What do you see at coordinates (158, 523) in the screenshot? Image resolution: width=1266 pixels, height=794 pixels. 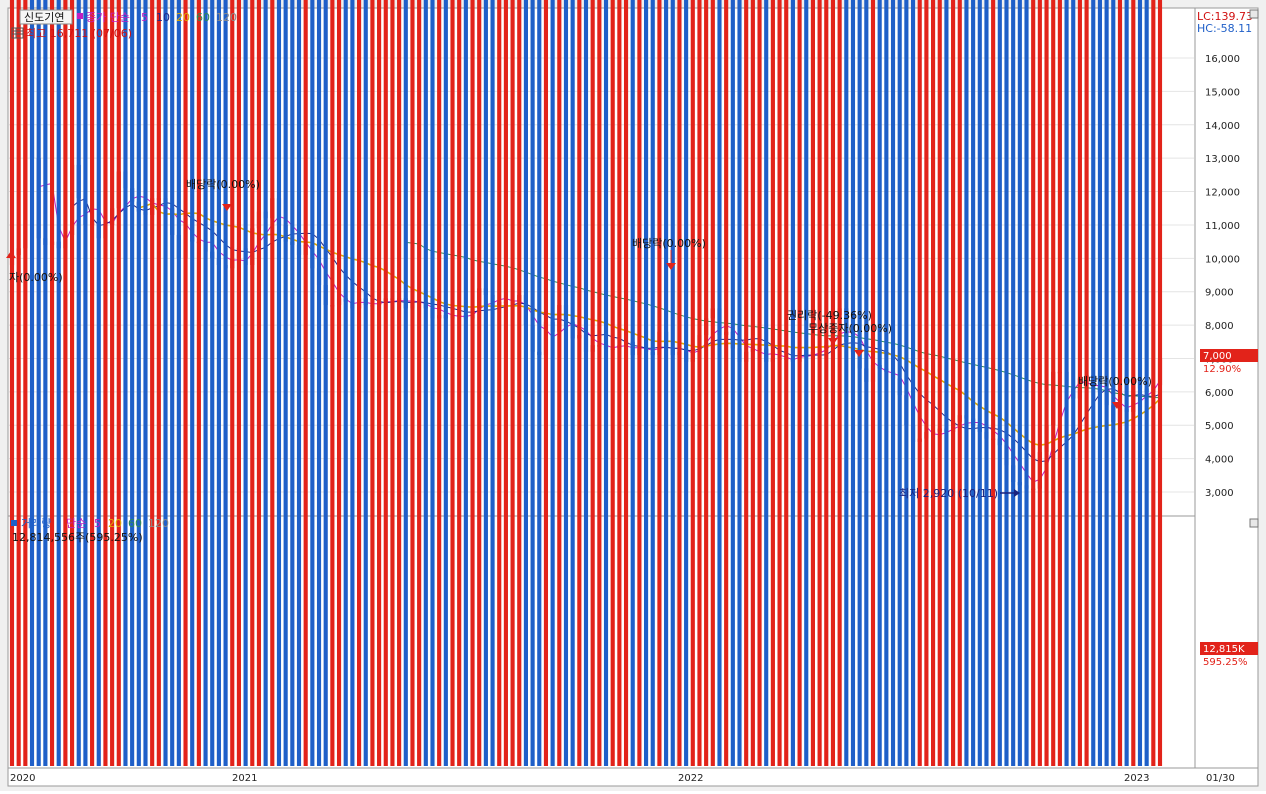 I see `vol-ma120-label: 120` at bounding box center [158, 523].